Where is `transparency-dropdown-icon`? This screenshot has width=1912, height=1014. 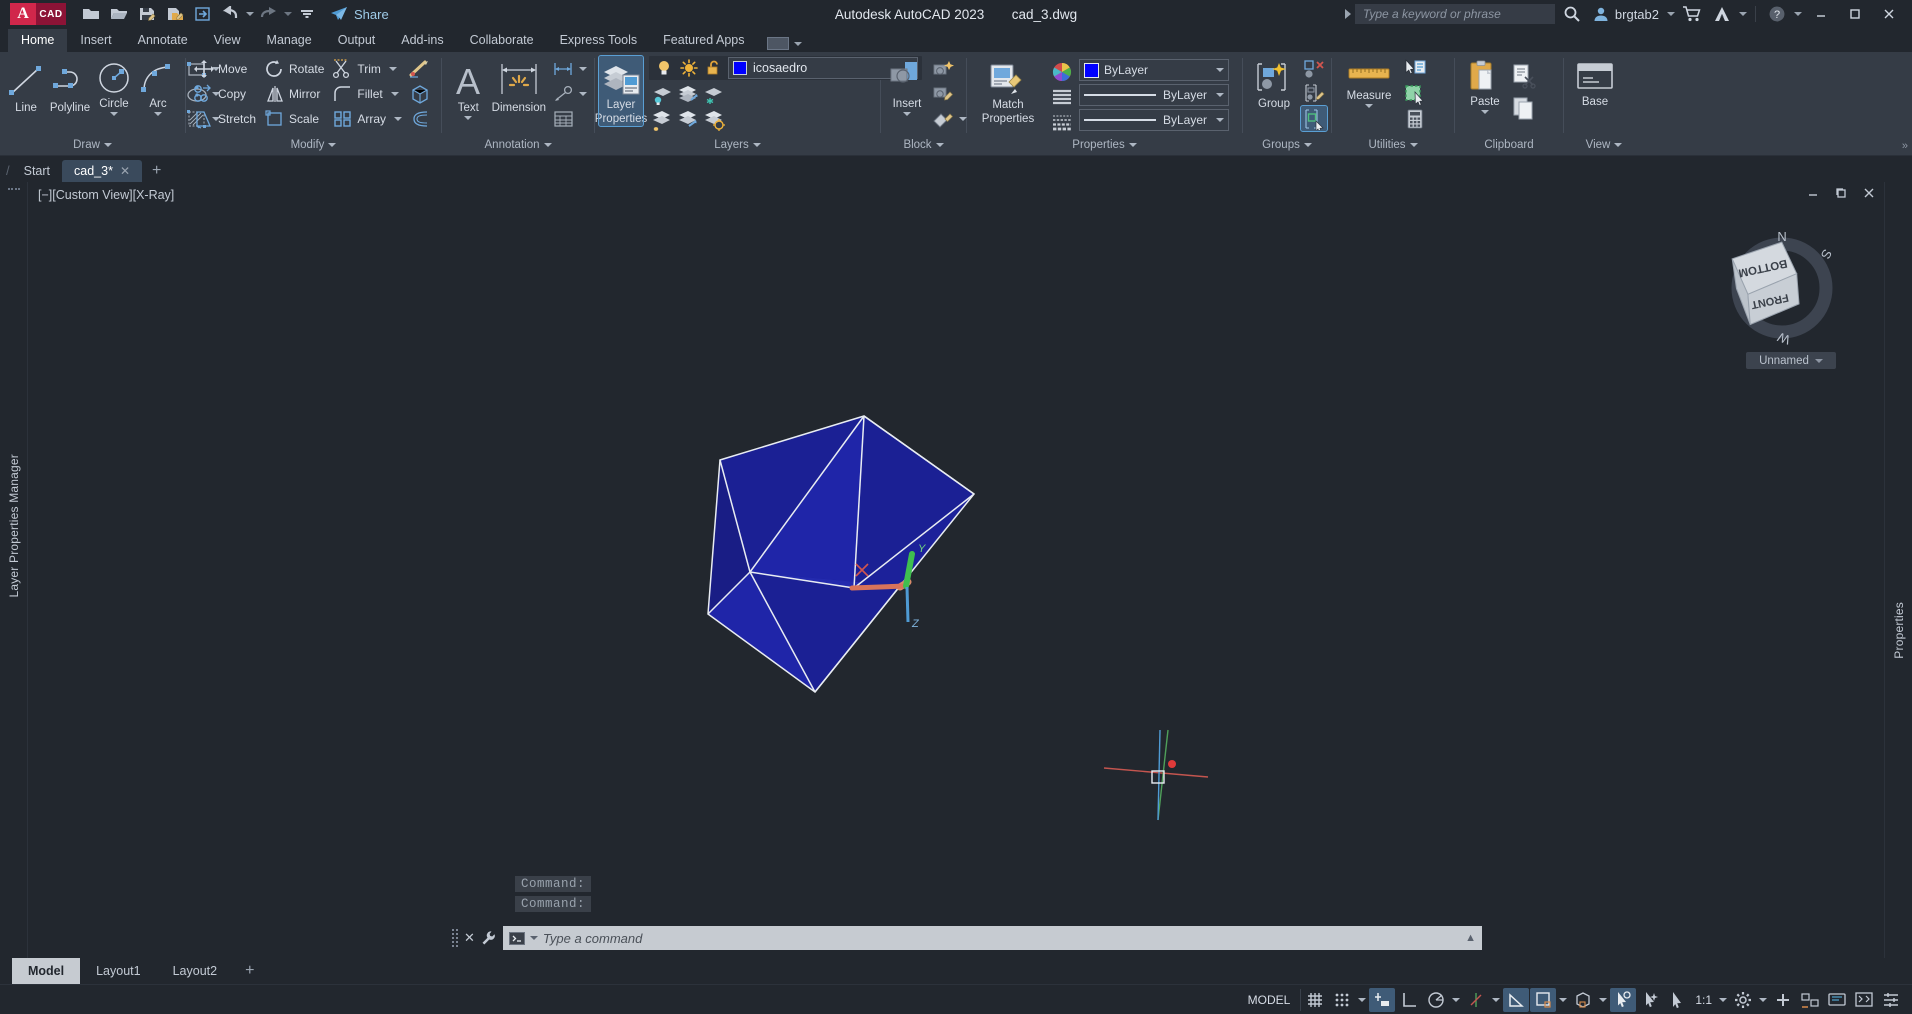
transparency-dropdown-icon is located at coordinates (1603, 1000).